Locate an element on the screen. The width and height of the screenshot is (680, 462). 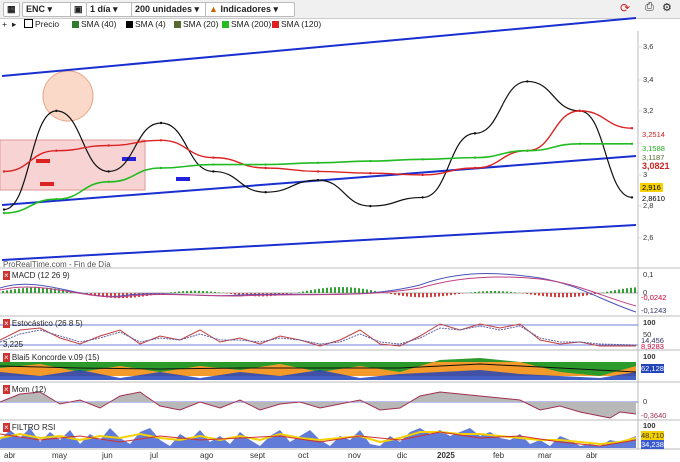
rsi-panel is located at coordinates (318, 438).